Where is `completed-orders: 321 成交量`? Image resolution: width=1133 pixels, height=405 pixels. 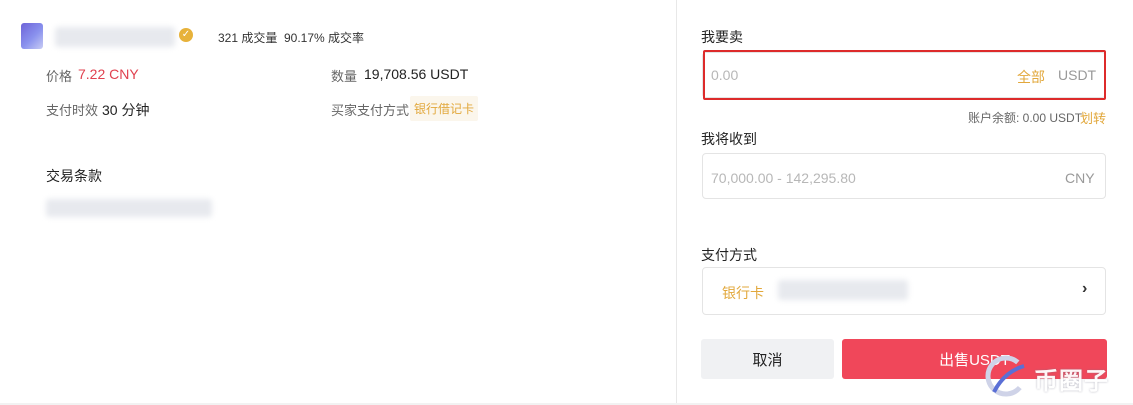 completed-orders: 321 成交量 is located at coordinates (248, 38).